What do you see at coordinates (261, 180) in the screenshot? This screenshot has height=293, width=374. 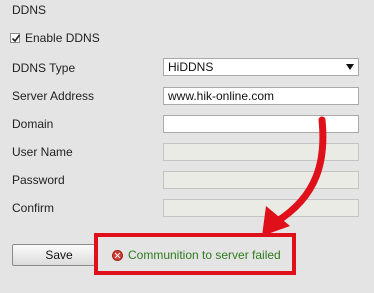 I see `password-input` at bounding box center [261, 180].